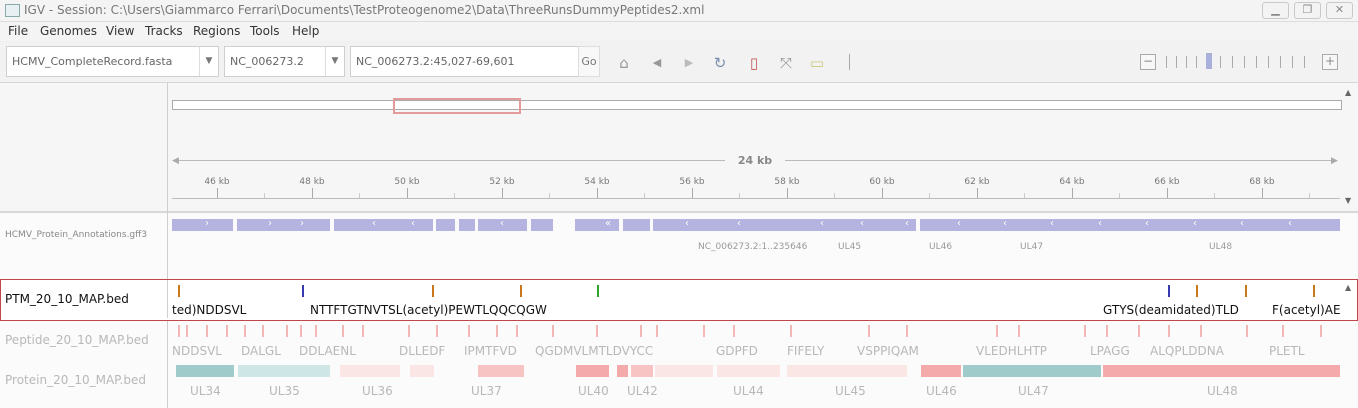  Describe the element at coordinates (754, 63) in the screenshot. I see `roi-icon: ▯` at that location.